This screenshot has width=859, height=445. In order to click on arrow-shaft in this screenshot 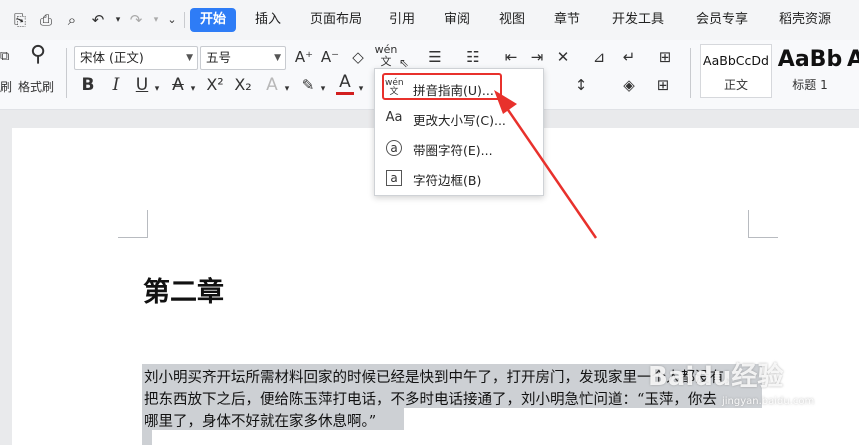, I will do `click(550, 171)`.